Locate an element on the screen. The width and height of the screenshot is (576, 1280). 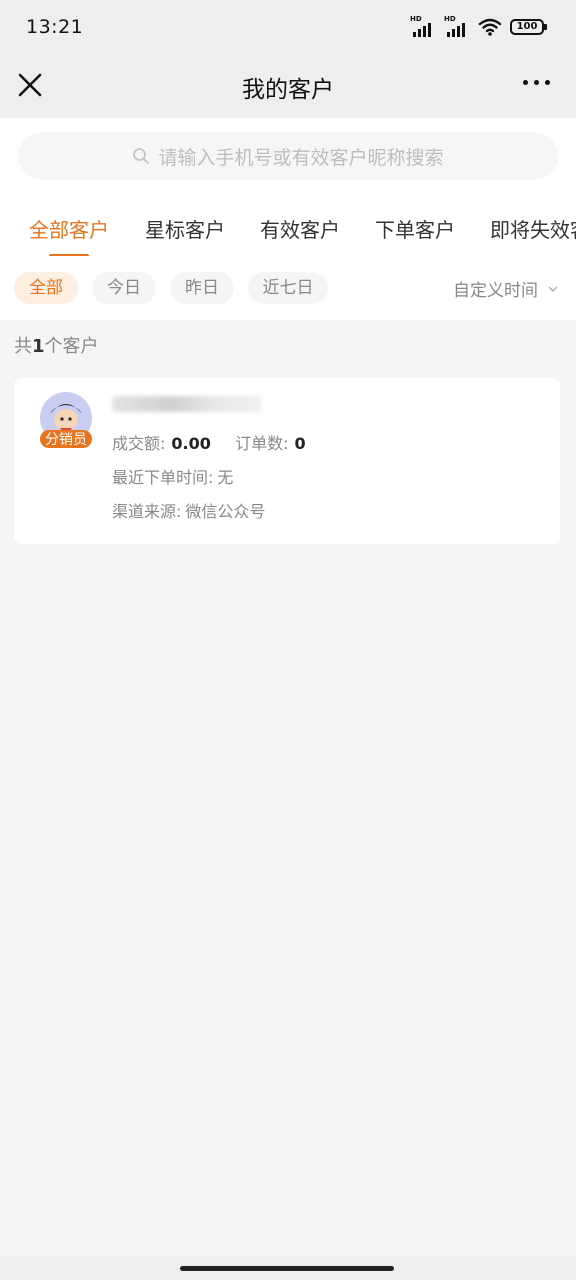
customer-card: 分销员 成交额: 0.00 订单数: 0 最近下单时间: 无 渠道来源: 微信公众号 is located at coordinates (287, 461).